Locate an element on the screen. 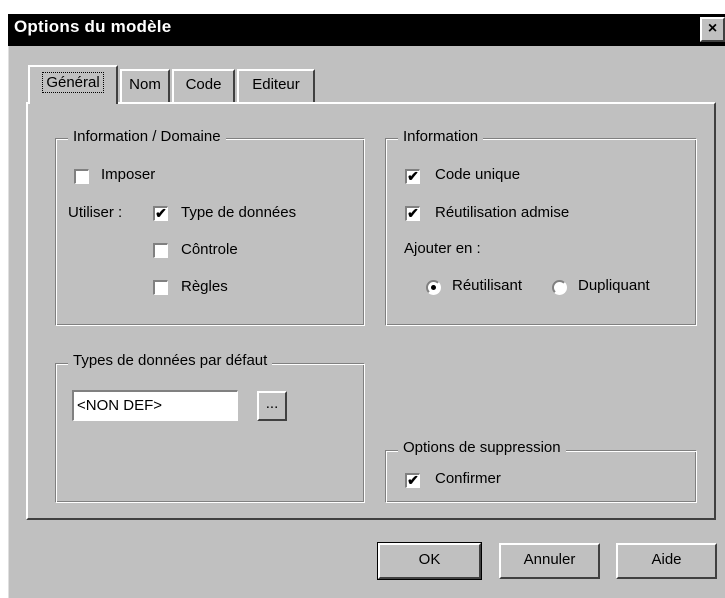 The height and width of the screenshot is (598, 725). controle-label: Côntrole is located at coordinates (209, 249).